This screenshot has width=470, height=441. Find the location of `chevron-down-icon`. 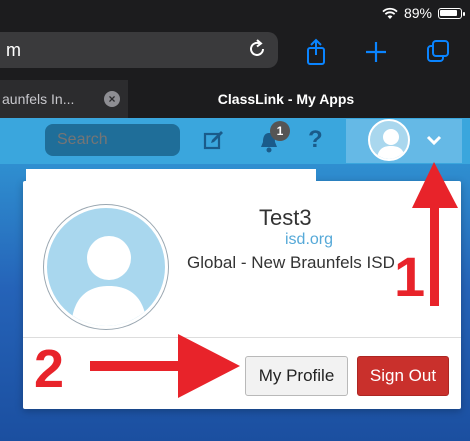

chevron-down-icon is located at coordinates (434, 140).